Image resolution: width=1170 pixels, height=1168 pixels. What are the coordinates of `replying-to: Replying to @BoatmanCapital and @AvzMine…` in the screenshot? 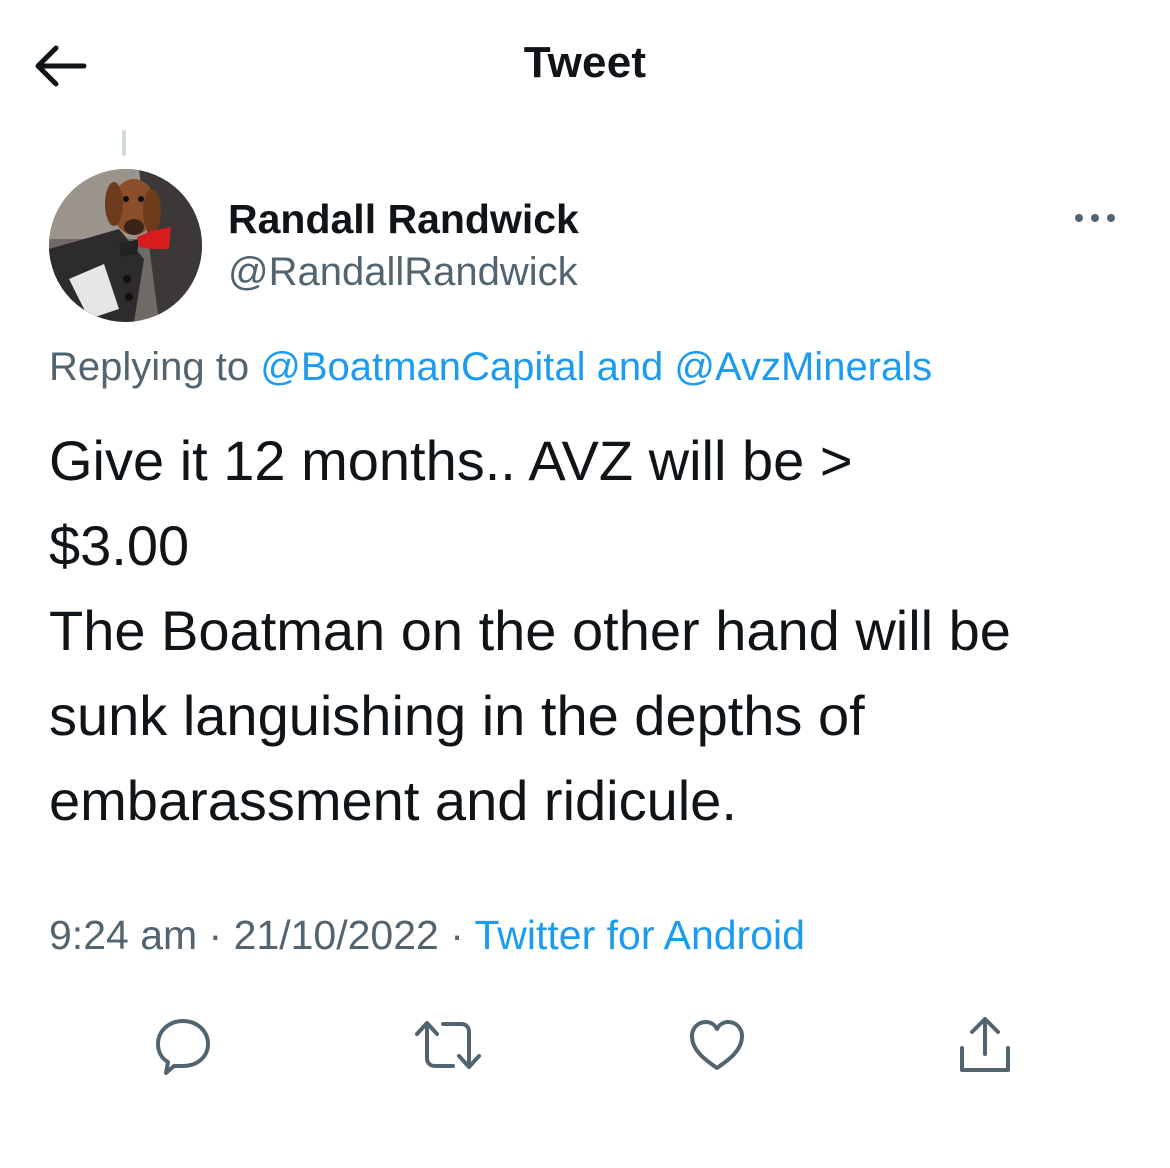 It's located at (490, 367).